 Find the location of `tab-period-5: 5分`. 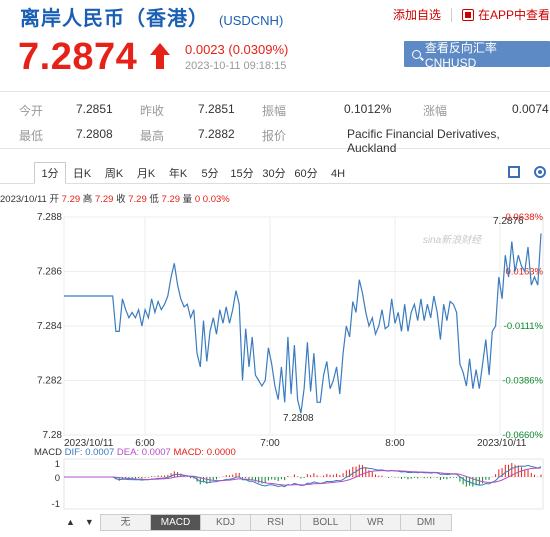

tab-period-5: 5分 is located at coordinates (210, 173).